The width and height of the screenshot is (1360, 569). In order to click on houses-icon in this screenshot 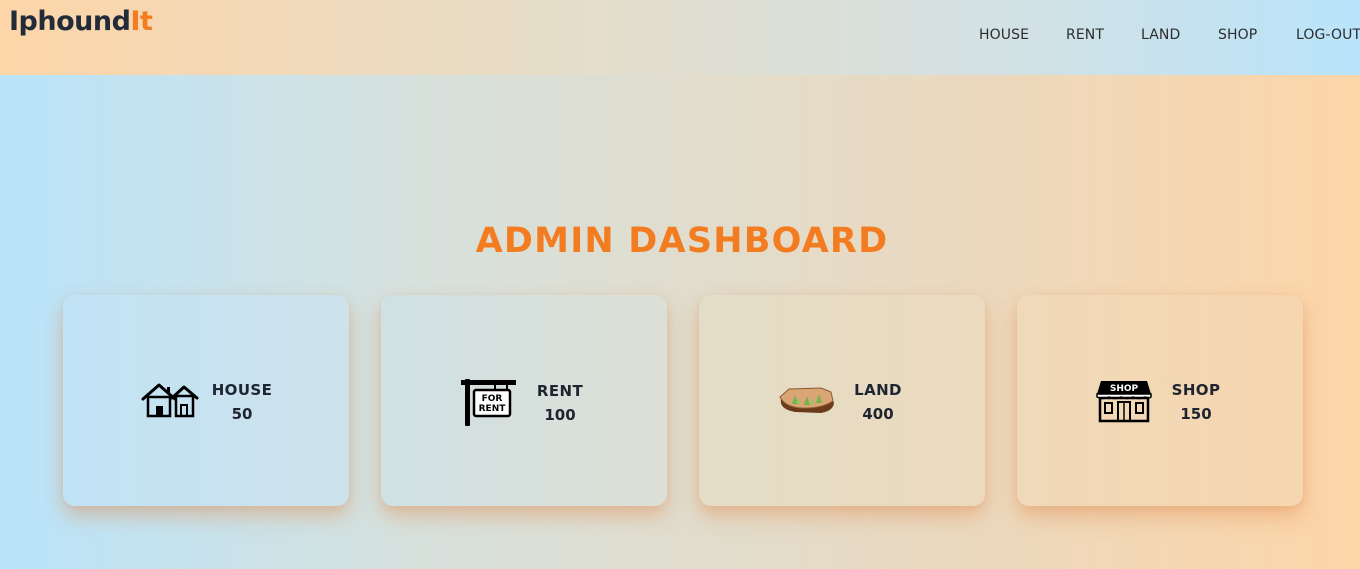, I will do `click(170, 400)`.